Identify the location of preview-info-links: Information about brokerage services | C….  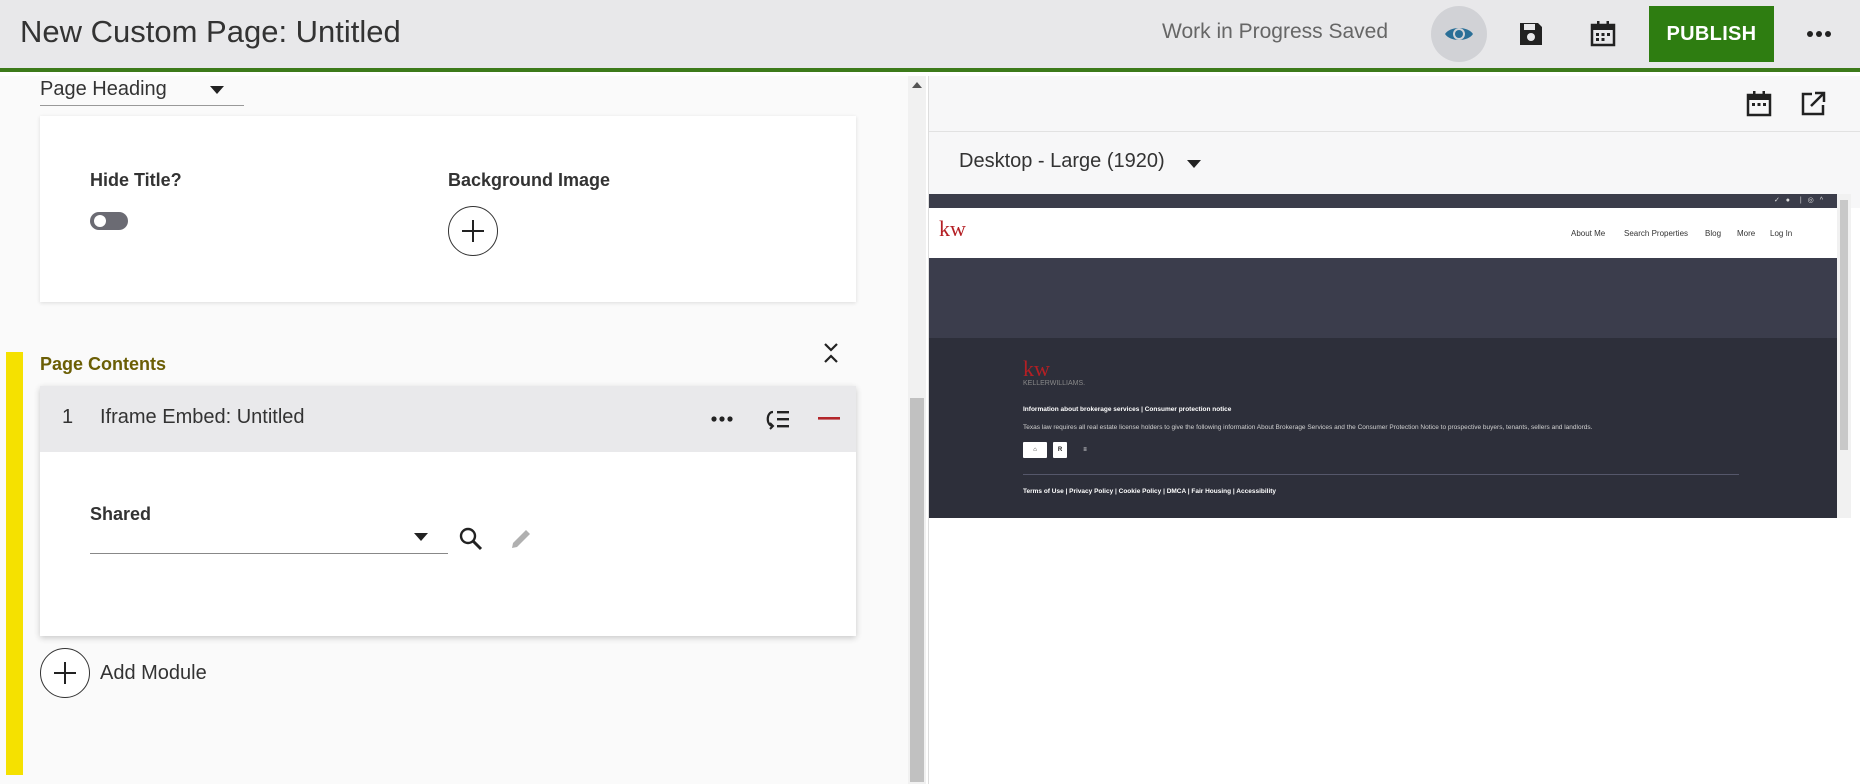
(1127, 409).